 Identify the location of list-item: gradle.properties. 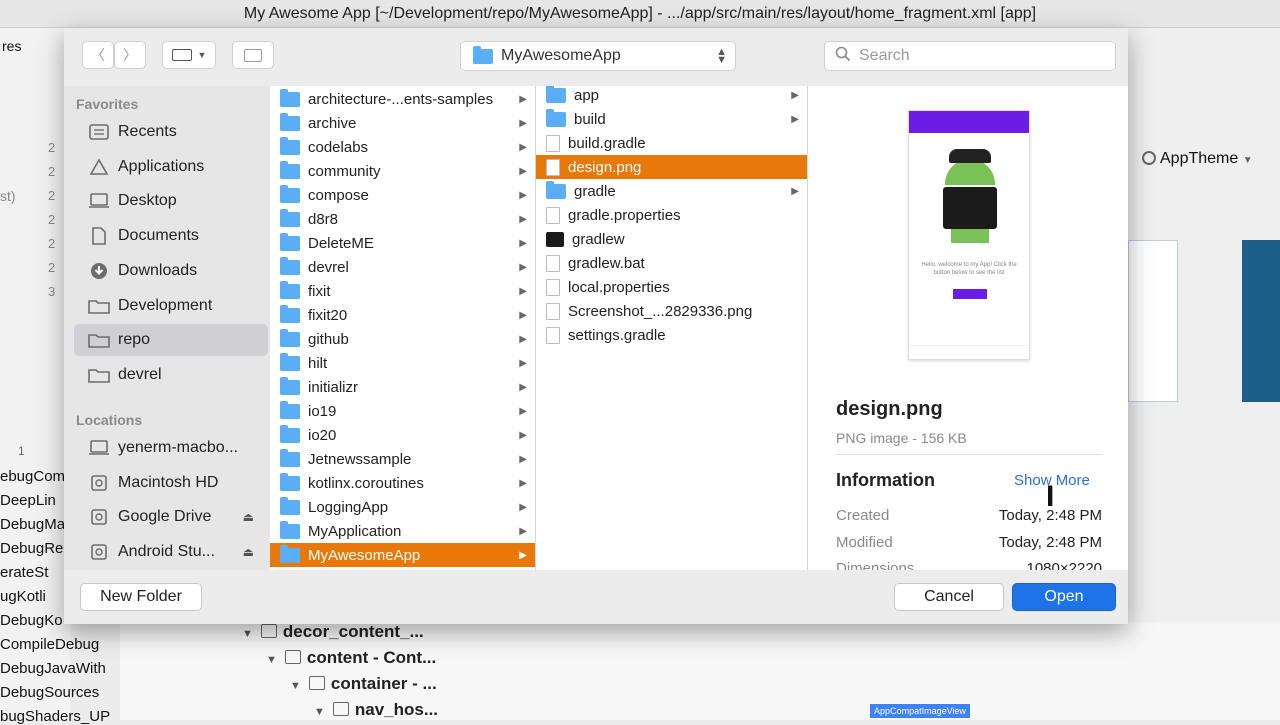
(671, 215).